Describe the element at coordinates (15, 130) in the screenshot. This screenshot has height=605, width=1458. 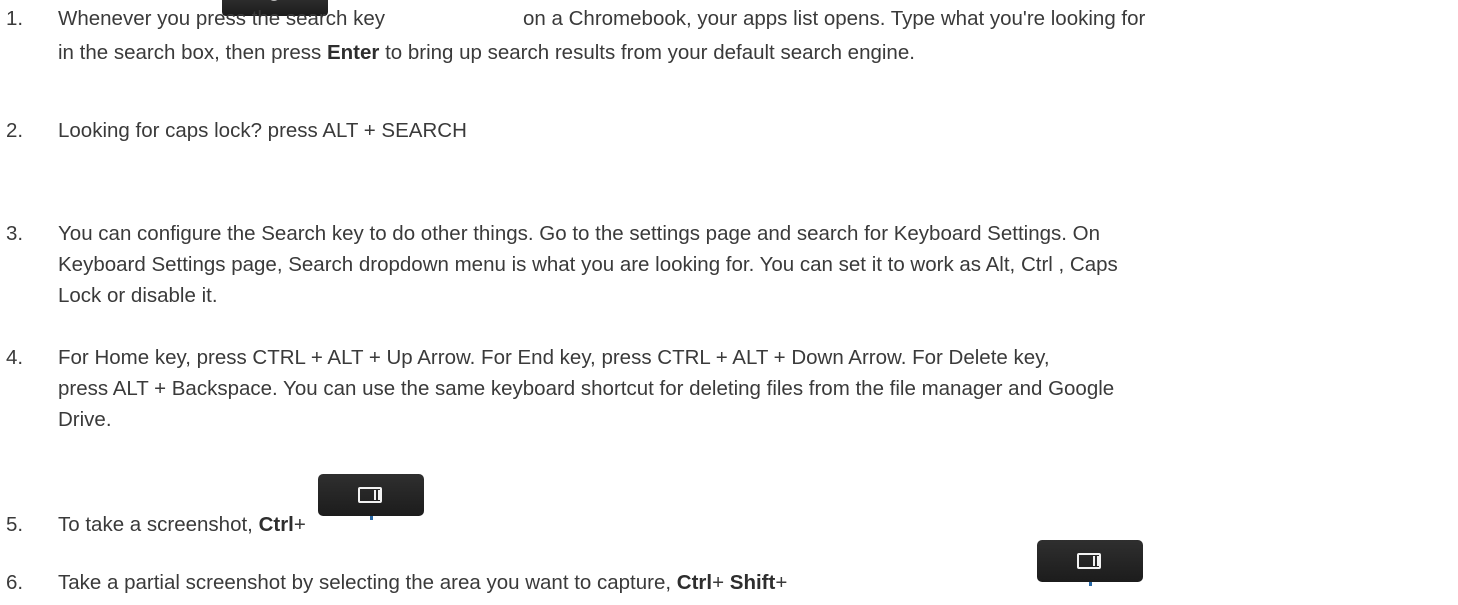
I see `tip-number: 2.` at that location.